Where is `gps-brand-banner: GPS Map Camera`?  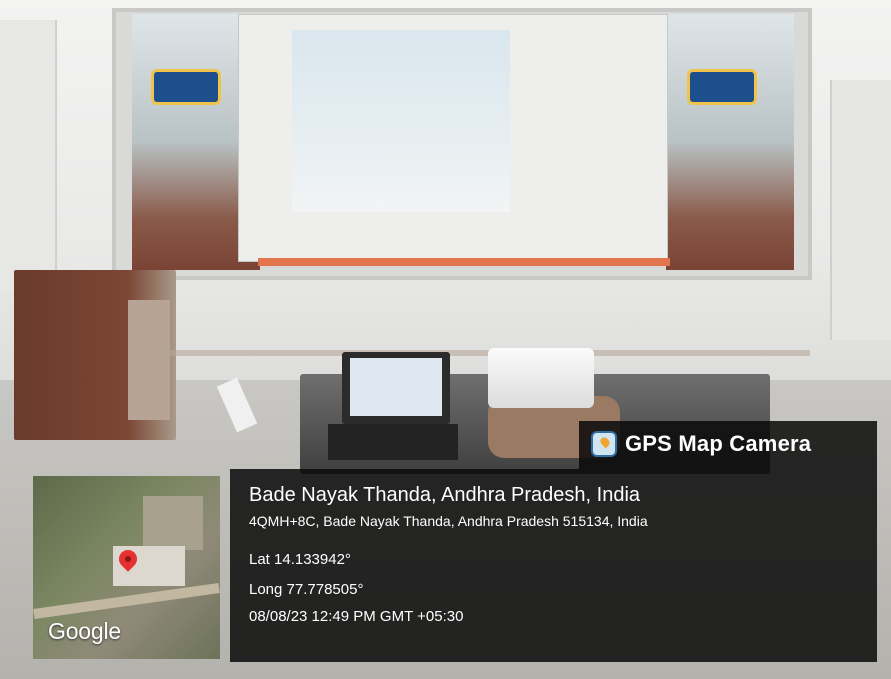
gps-brand-banner: GPS Map Camera is located at coordinates (728, 445).